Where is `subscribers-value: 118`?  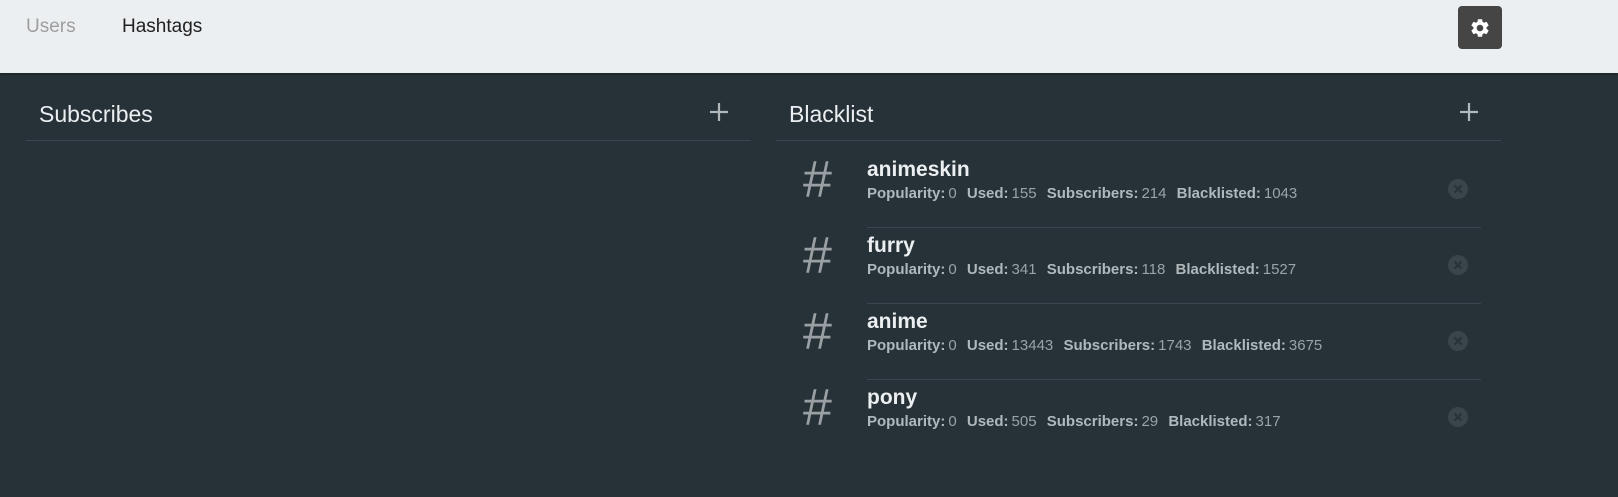 subscribers-value: 118 is located at coordinates (1153, 269).